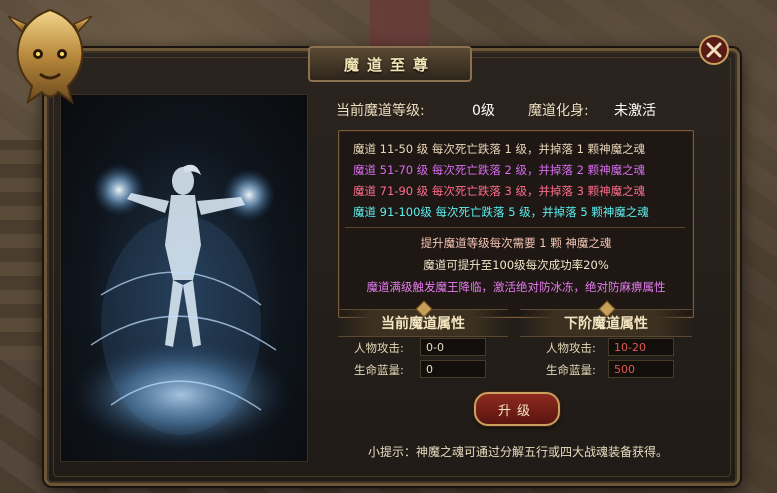  I want to click on status-row: 当前魔道等级: 0级 魔道化身: 未激活, so click(518, 109).